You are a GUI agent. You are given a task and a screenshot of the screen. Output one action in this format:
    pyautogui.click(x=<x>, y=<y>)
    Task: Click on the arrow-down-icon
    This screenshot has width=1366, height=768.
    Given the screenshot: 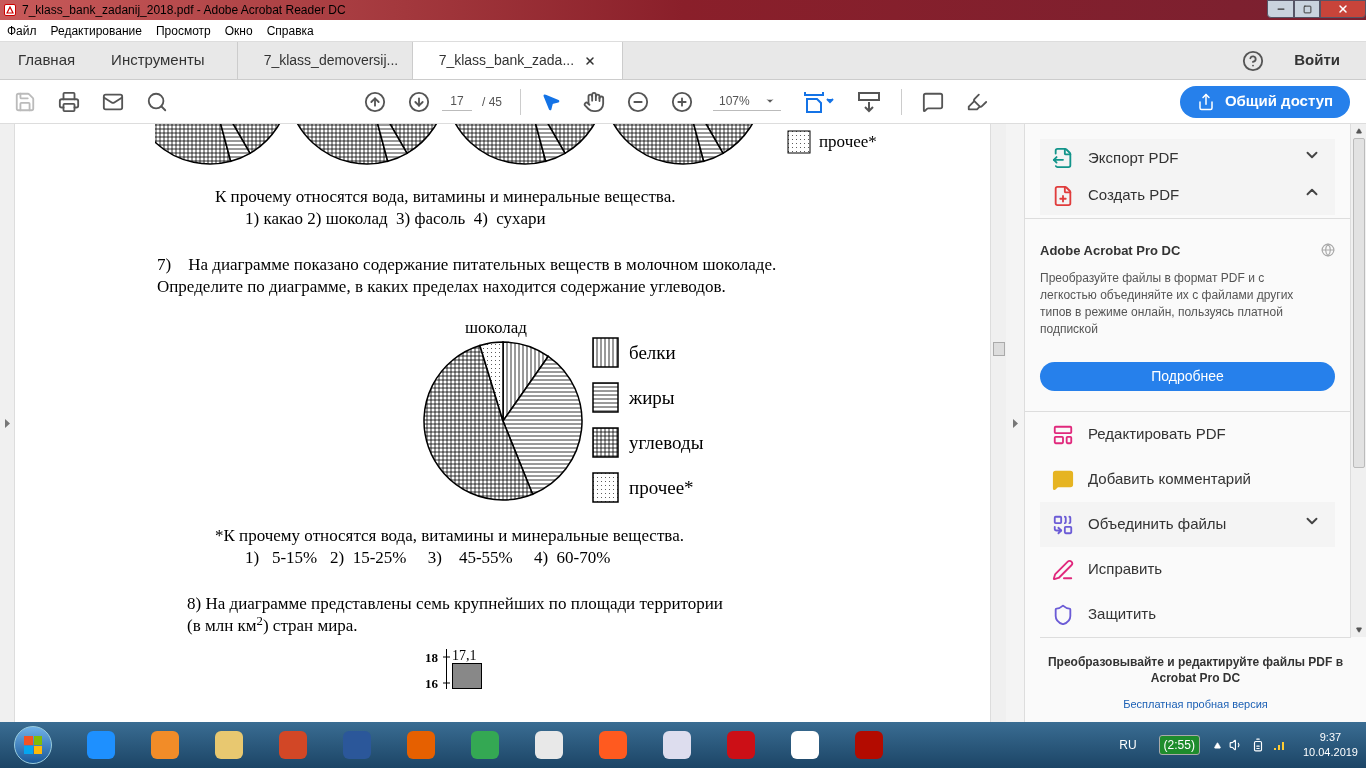 What is the action you would take?
    pyautogui.click(x=419, y=101)
    